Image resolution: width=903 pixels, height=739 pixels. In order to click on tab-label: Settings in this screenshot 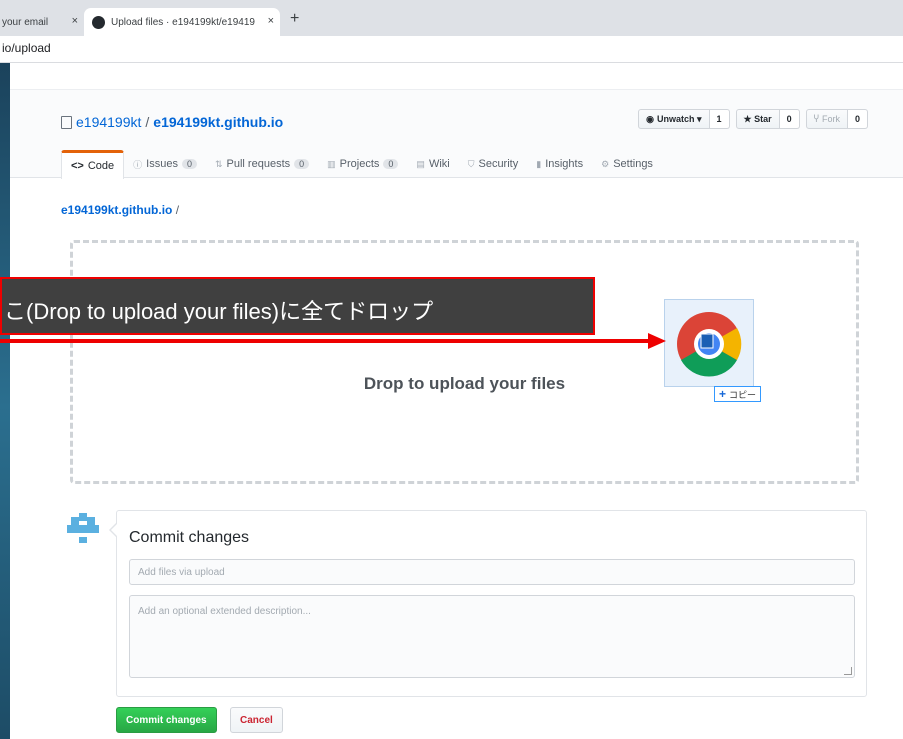, I will do `click(633, 164)`.